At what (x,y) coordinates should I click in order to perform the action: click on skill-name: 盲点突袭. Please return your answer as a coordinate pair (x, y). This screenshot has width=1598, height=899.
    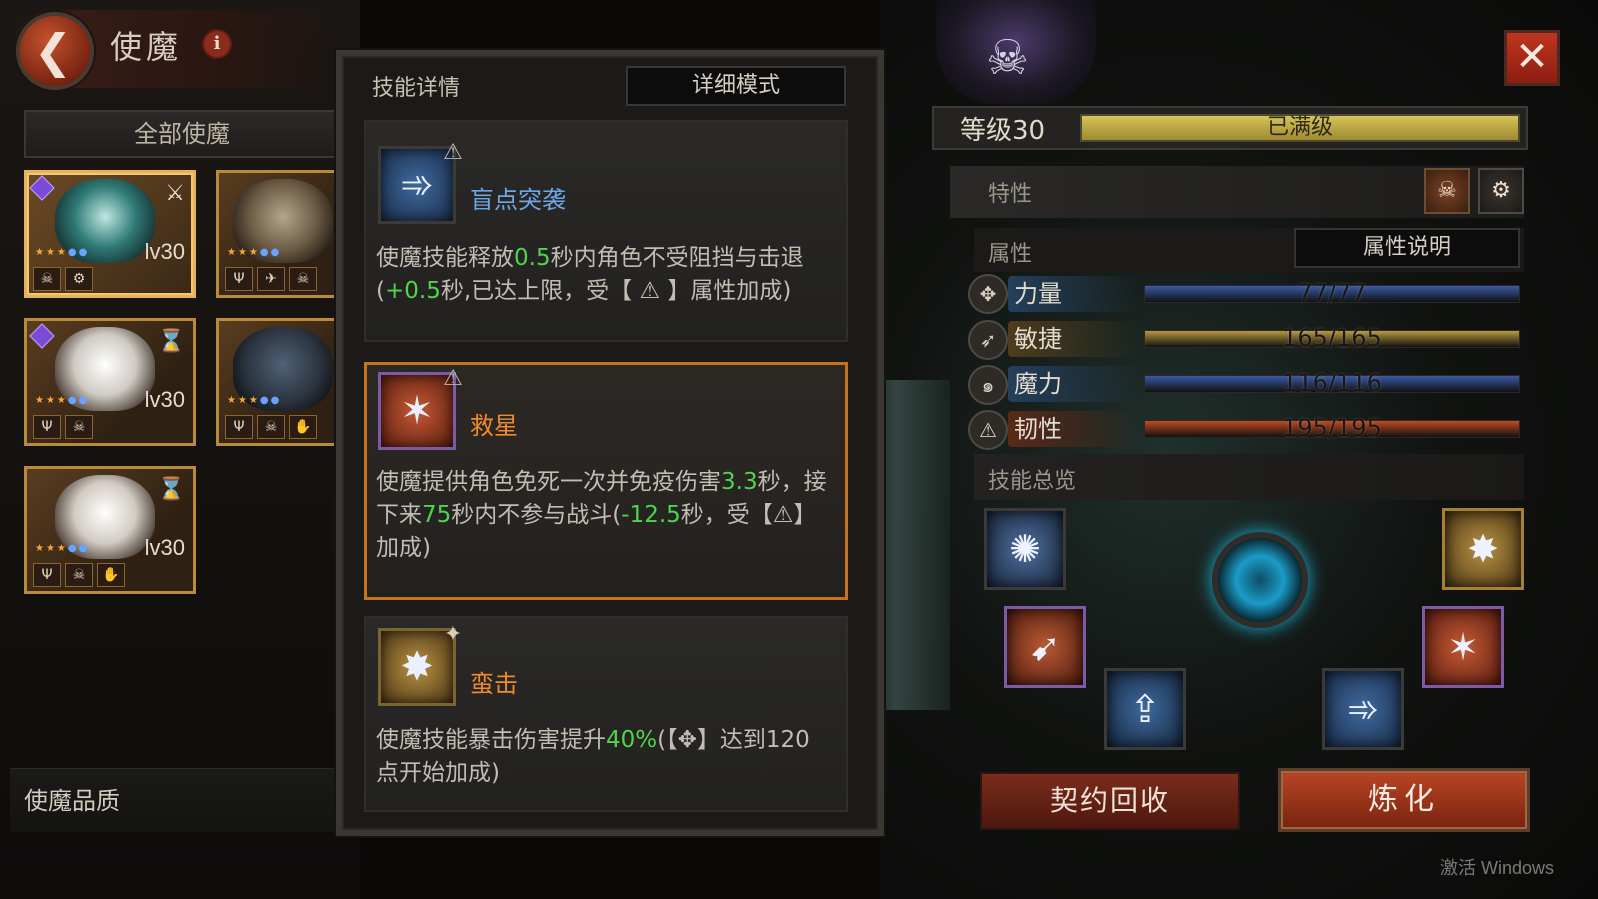
    Looking at the image, I should click on (518, 200).